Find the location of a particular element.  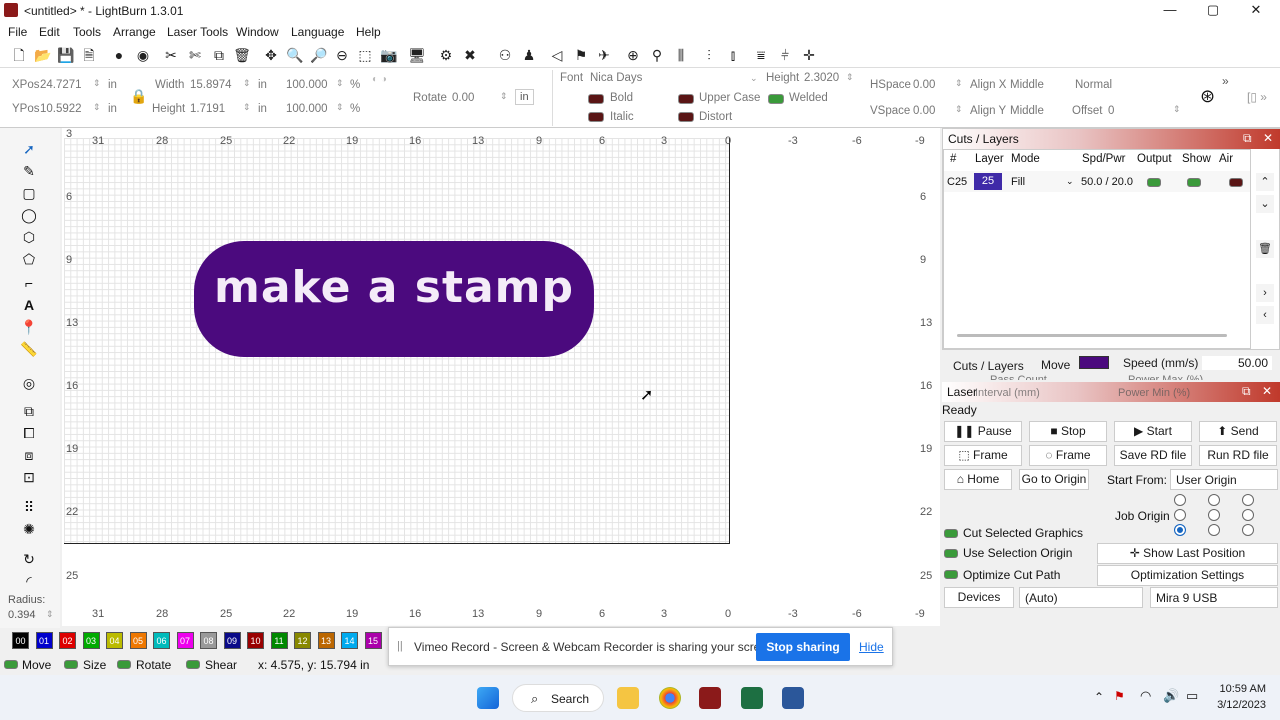

row-mode-dropdown: Fill is located at coordinates (1018, 182).